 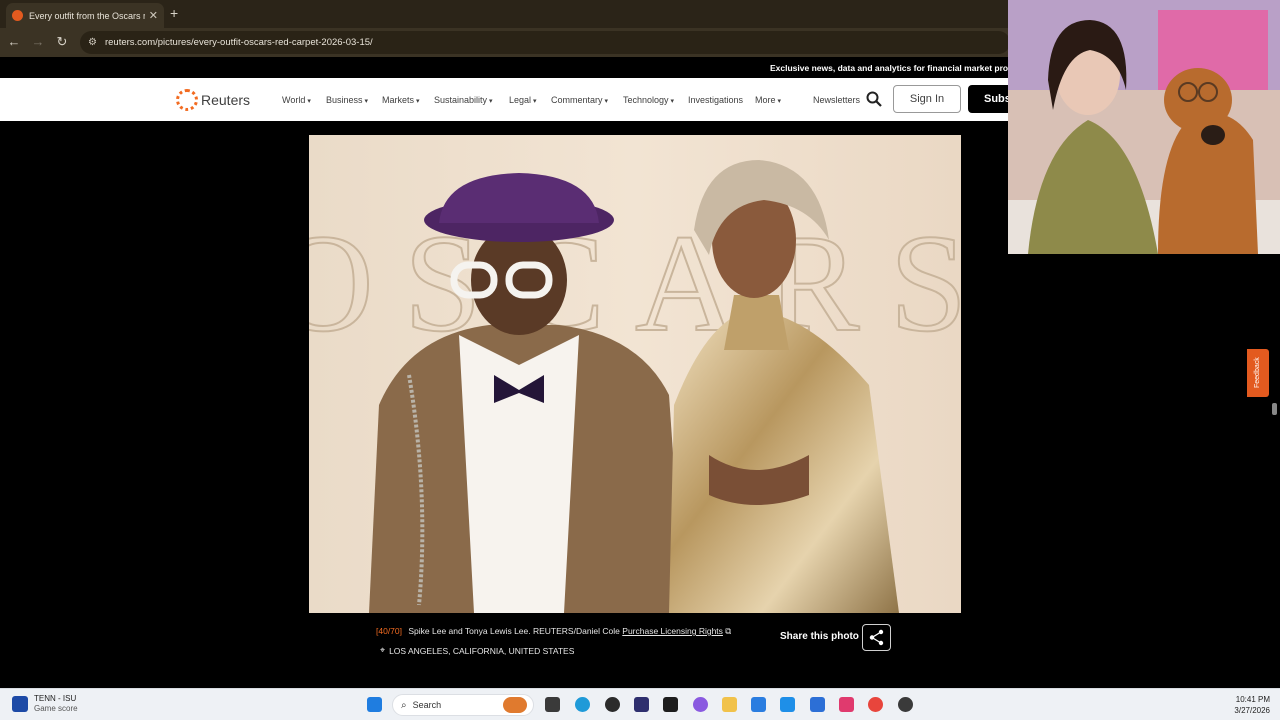 I want to click on share-label: Share this photo, so click(x=819, y=636).